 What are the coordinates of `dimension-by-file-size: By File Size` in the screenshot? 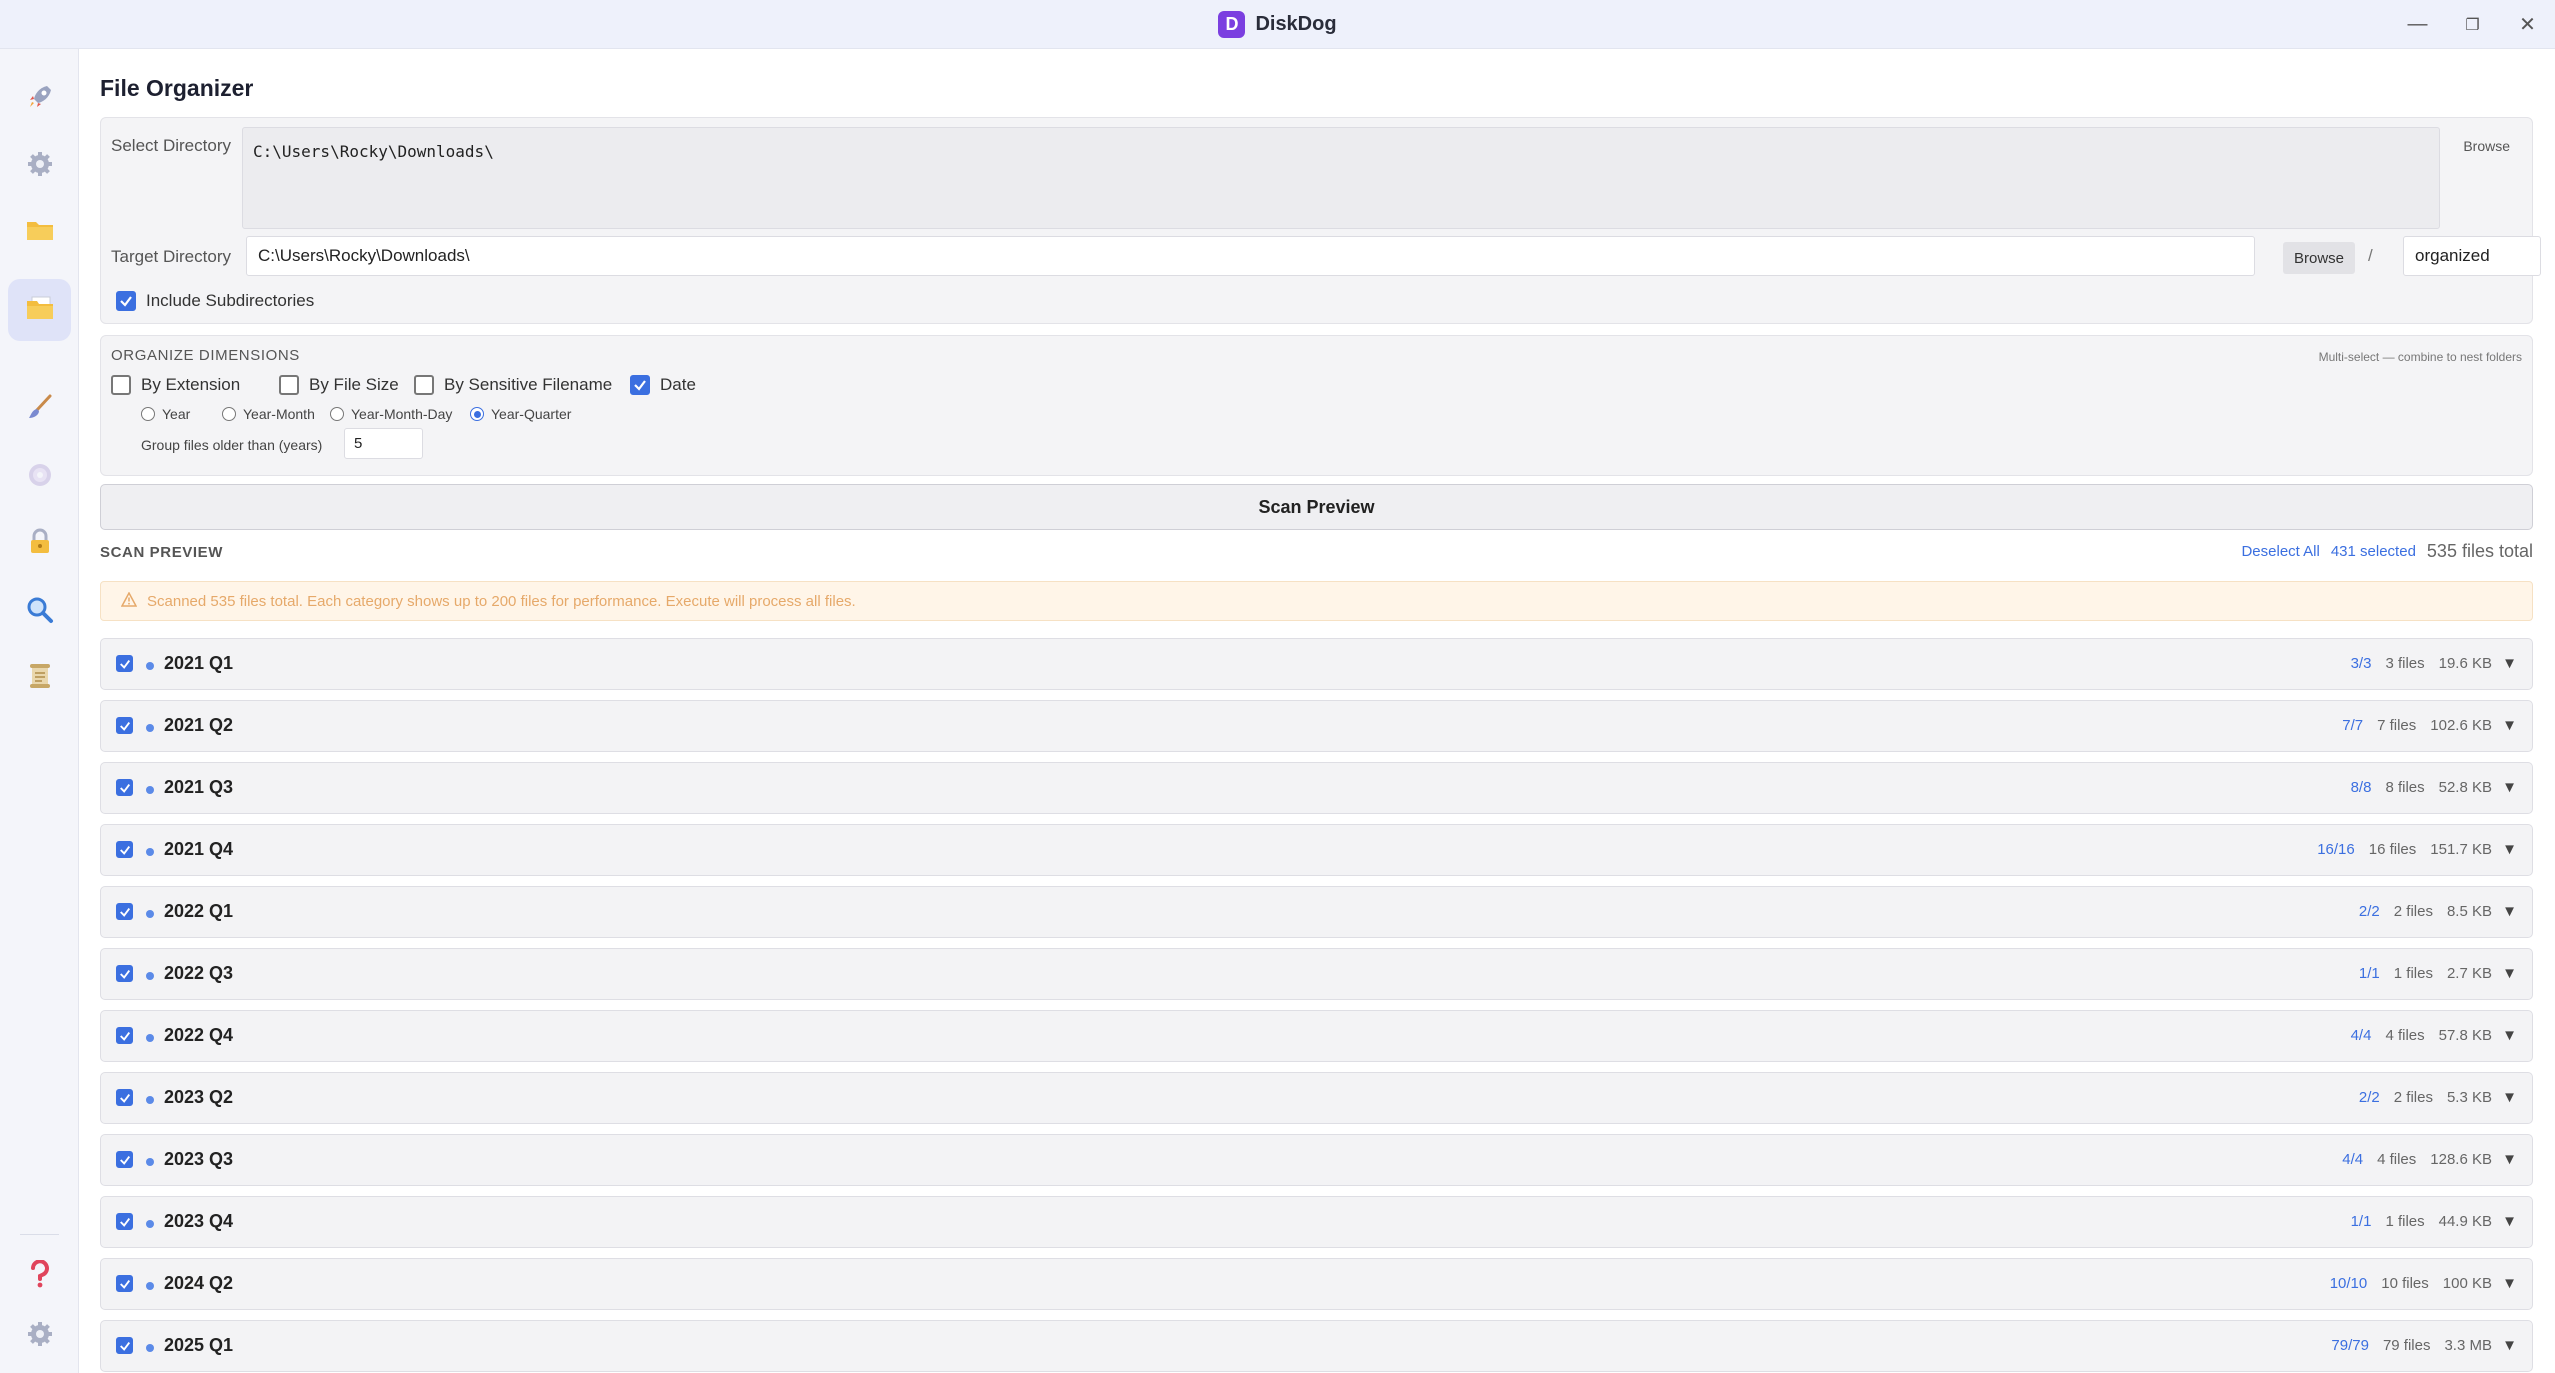 It's located at (339, 385).